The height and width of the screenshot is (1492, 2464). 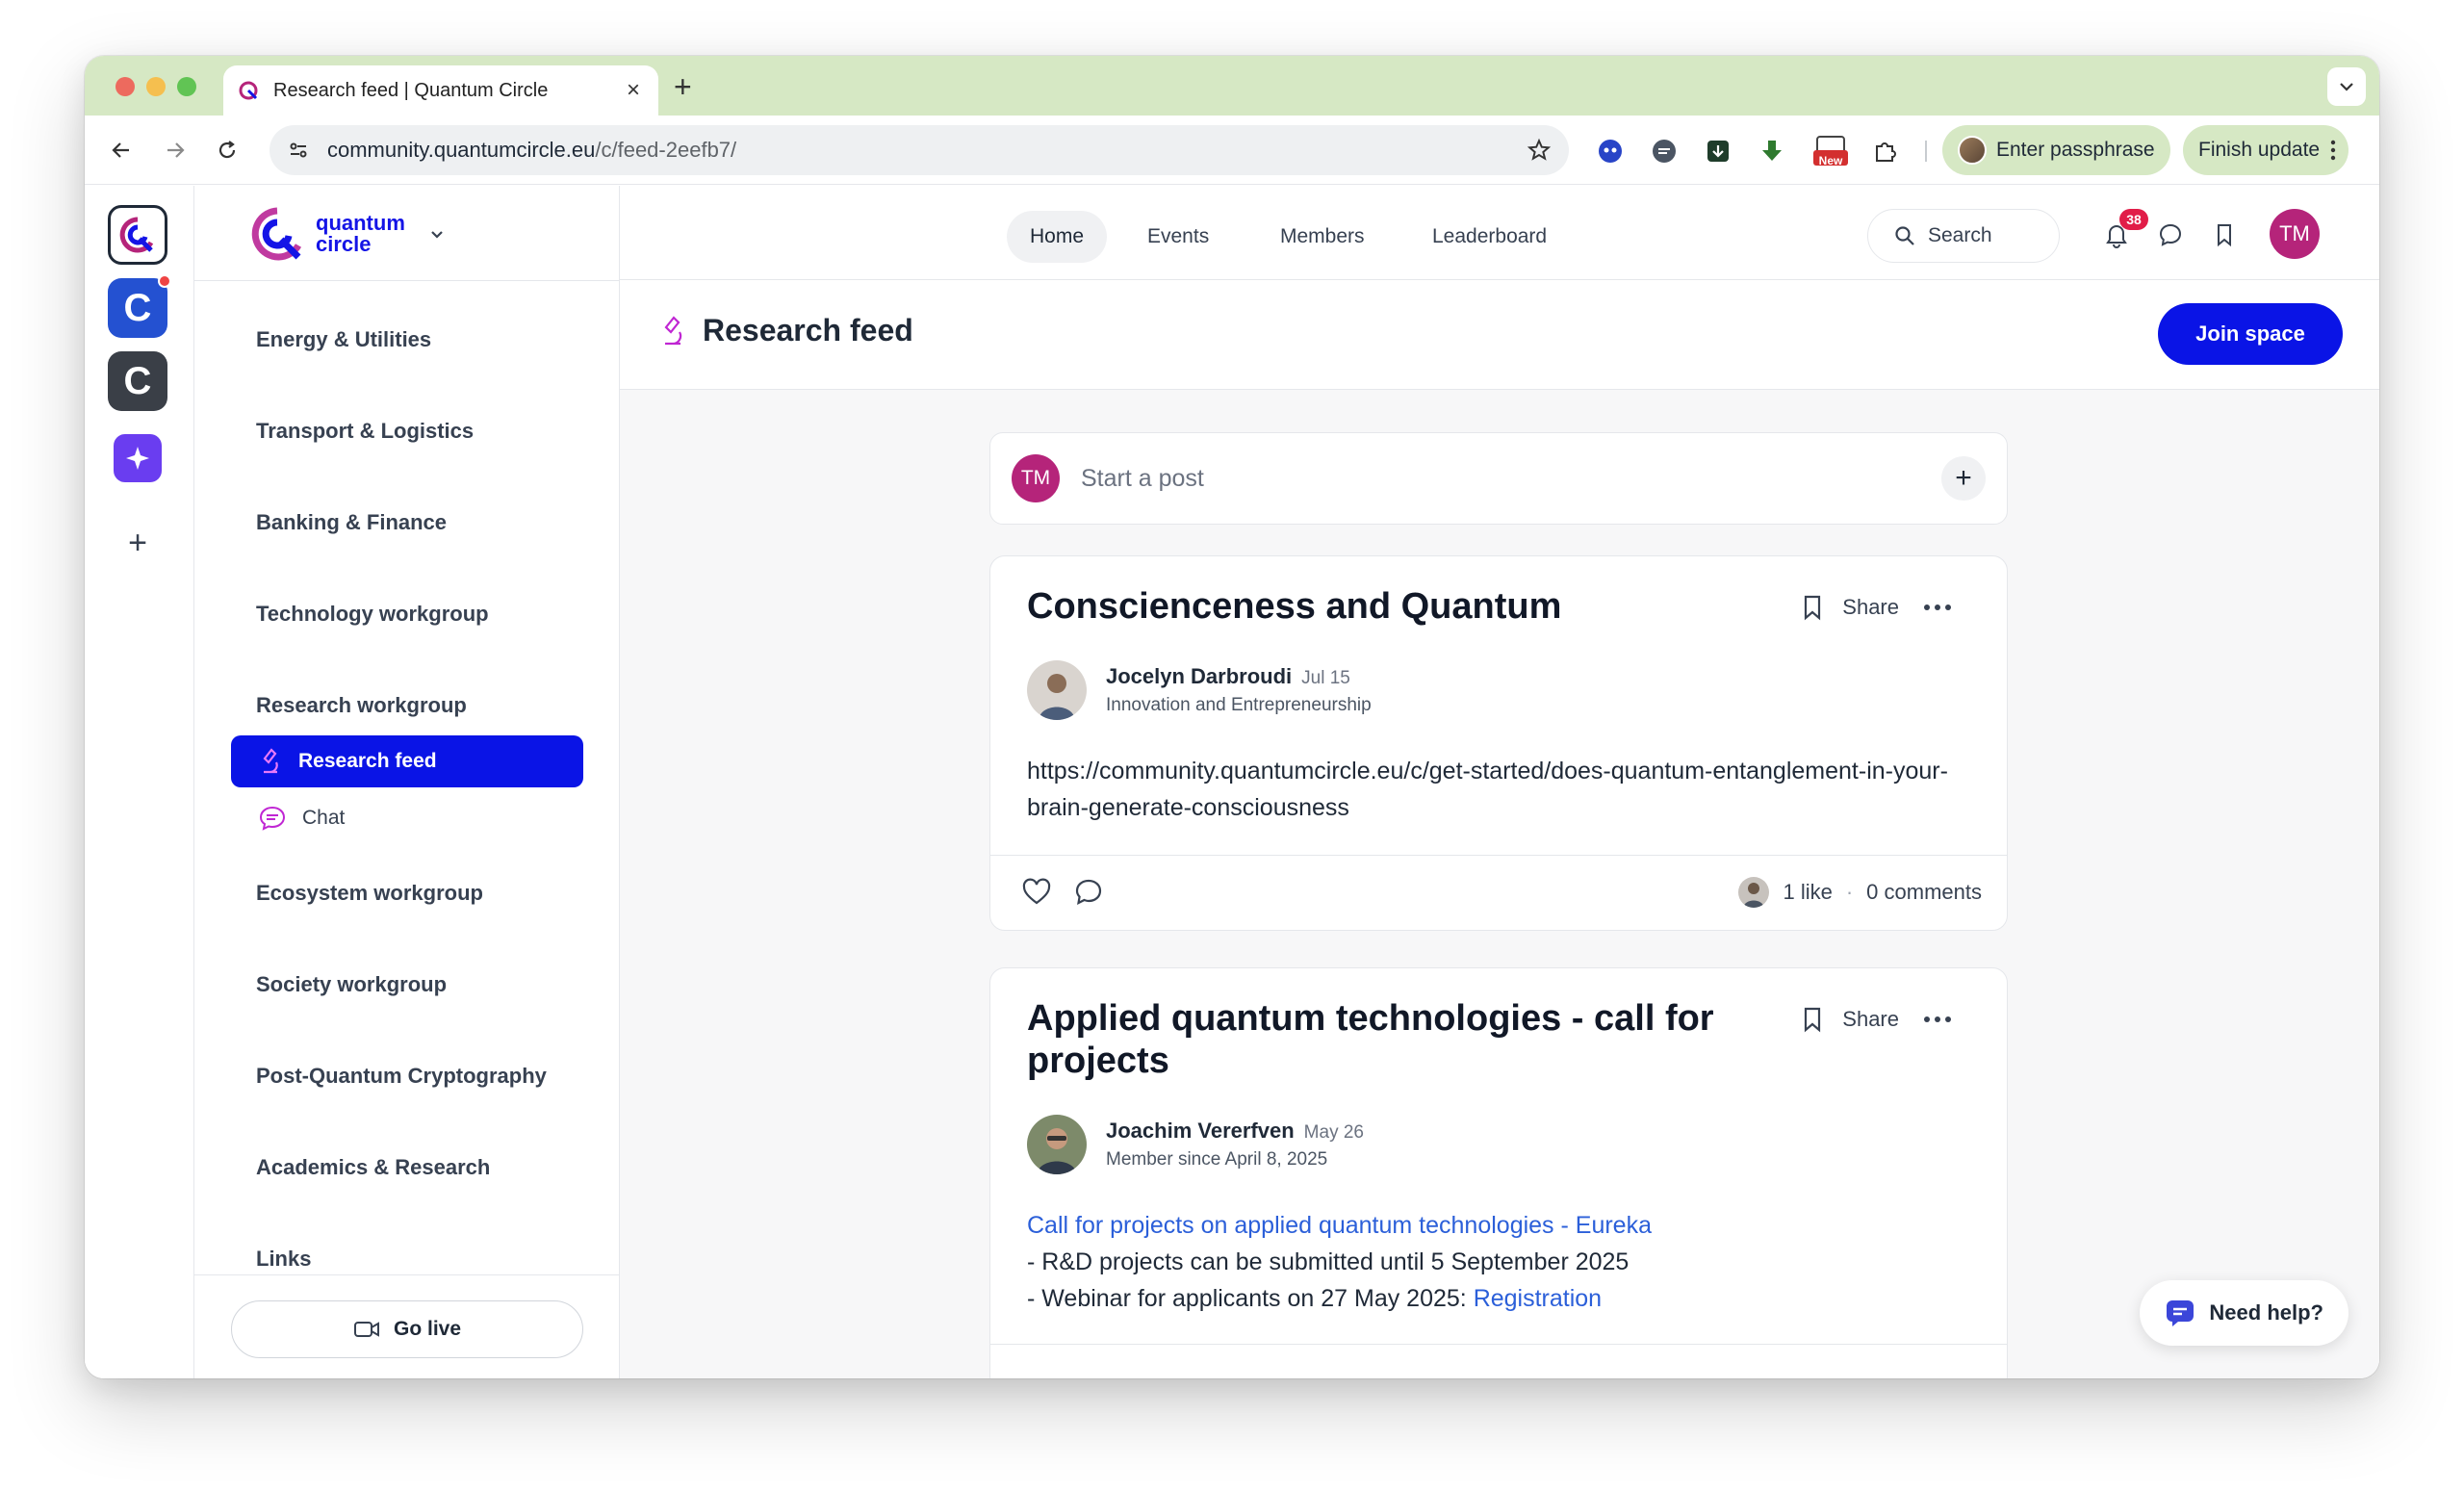 What do you see at coordinates (2180, 1313) in the screenshot?
I see `help-chat-icon` at bounding box center [2180, 1313].